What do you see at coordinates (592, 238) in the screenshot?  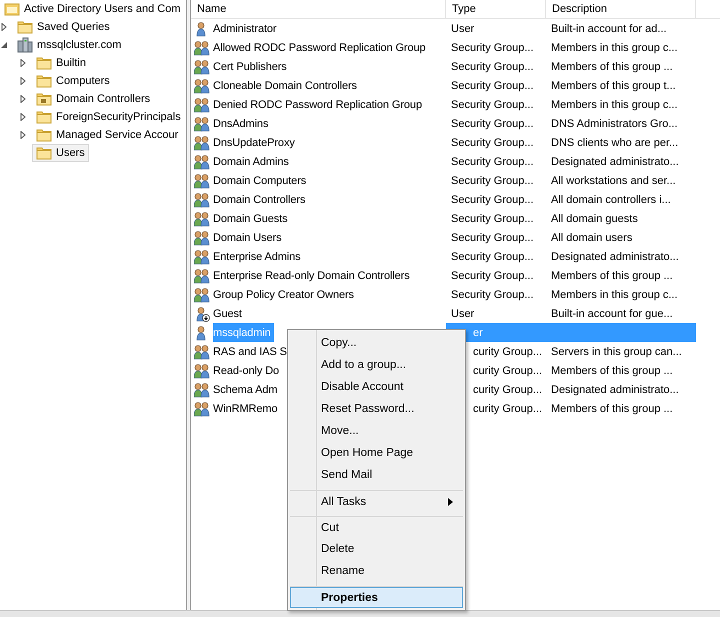 I see `description-cell-text: All domain users` at bounding box center [592, 238].